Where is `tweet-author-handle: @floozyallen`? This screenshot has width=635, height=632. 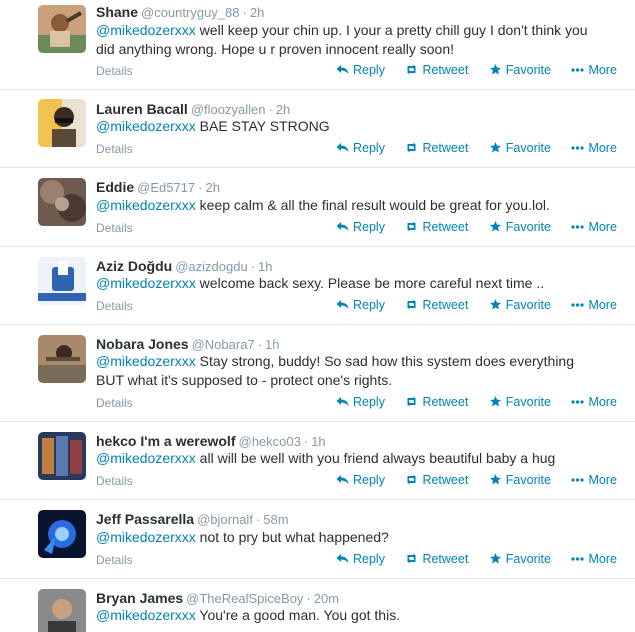 tweet-author-handle: @floozyallen is located at coordinates (228, 109).